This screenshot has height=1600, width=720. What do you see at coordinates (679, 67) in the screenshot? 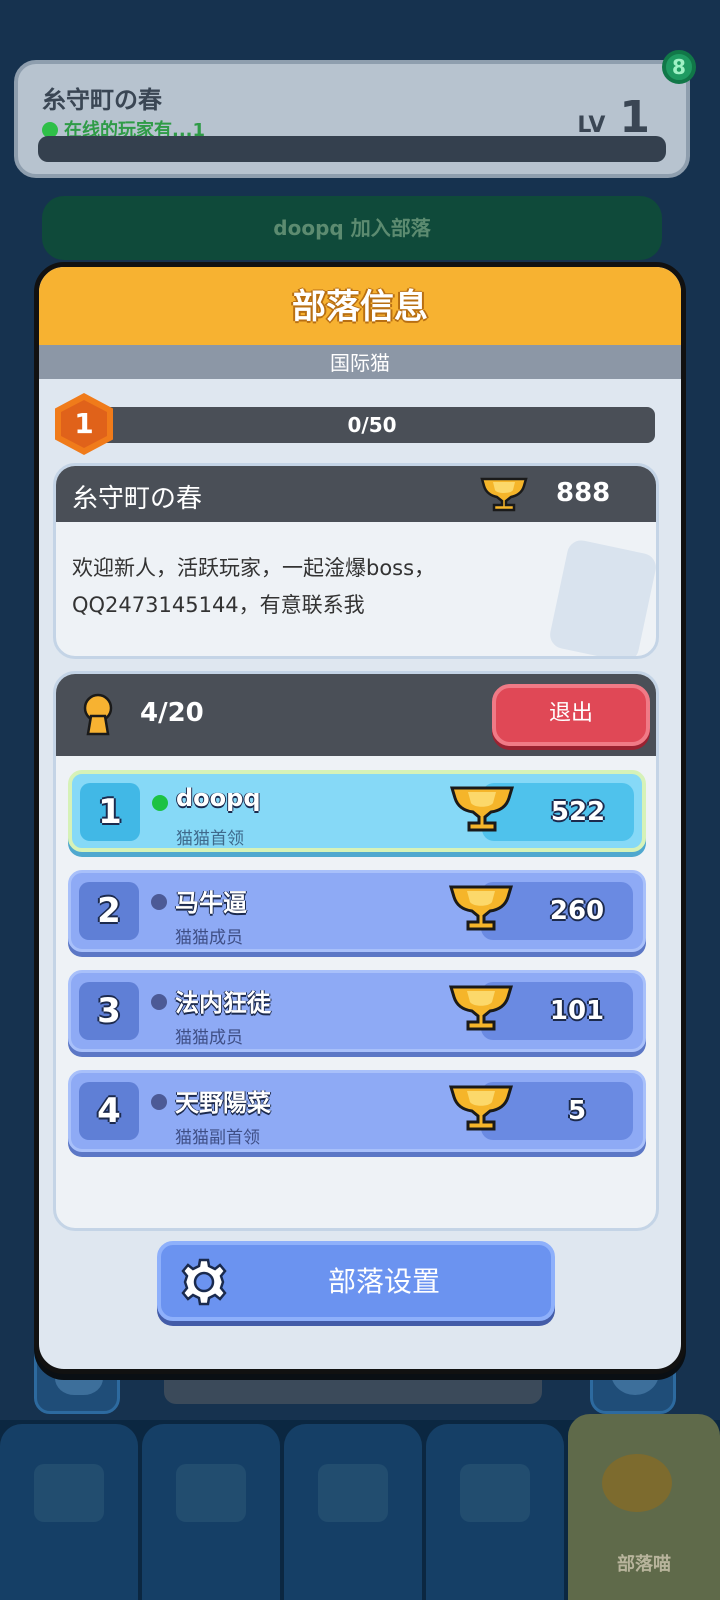
I see `notification-badge: 8` at bounding box center [679, 67].